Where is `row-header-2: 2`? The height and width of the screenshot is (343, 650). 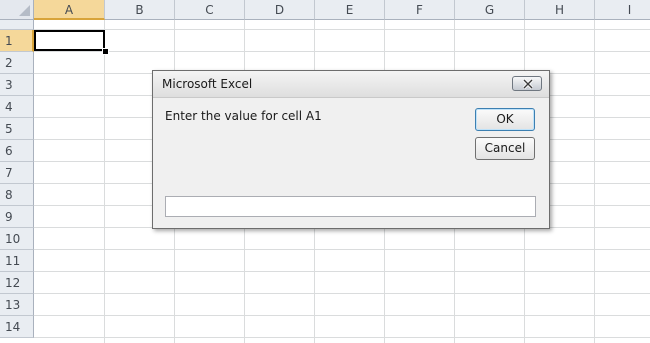
row-header-2: 2 is located at coordinates (17, 63).